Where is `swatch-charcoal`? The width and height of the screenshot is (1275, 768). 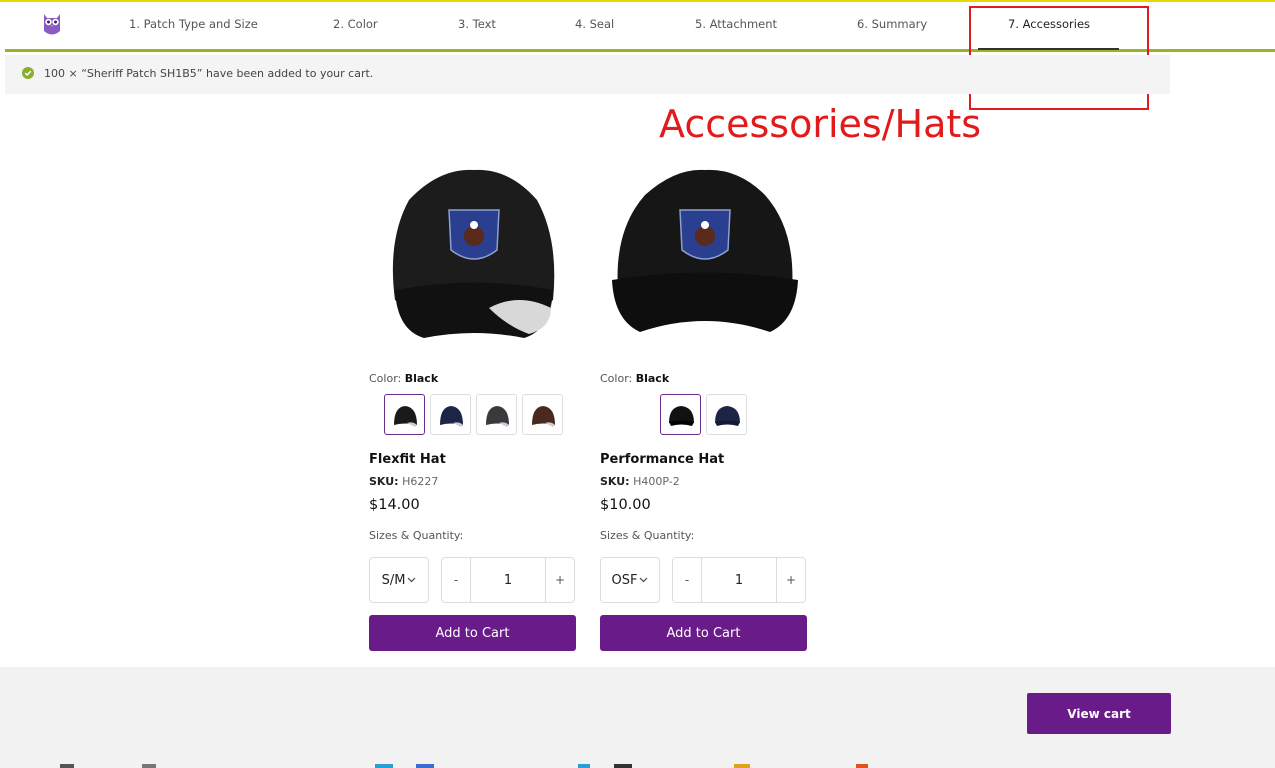
swatch-charcoal is located at coordinates (496, 414).